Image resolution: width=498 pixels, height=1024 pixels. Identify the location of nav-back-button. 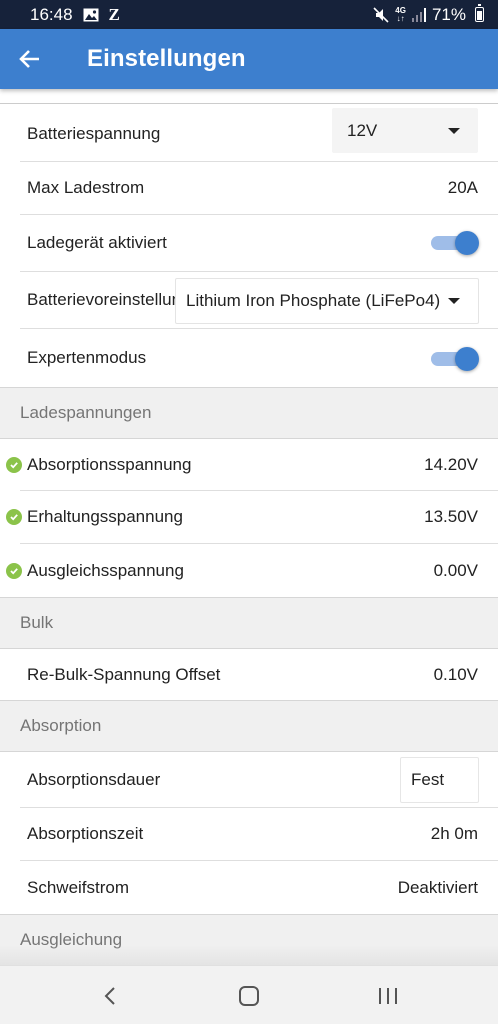
(110, 995).